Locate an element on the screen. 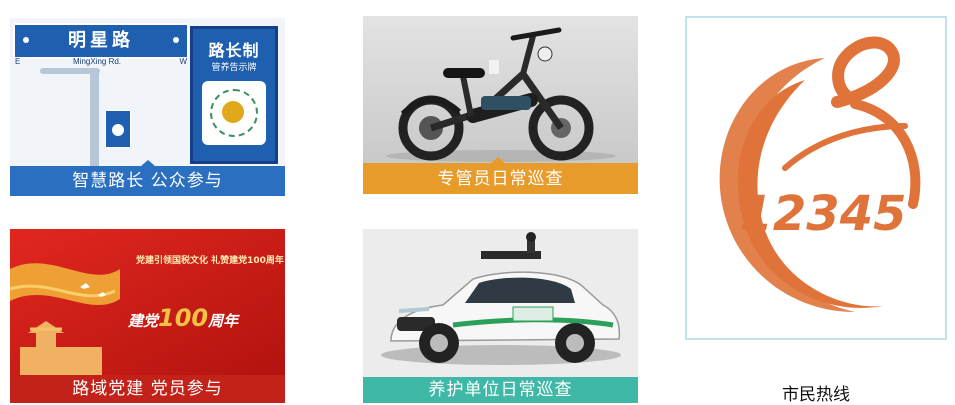 This screenshot has height=405, width=955. hotline-label: 市民热线 is located at coordinates (816, 395).